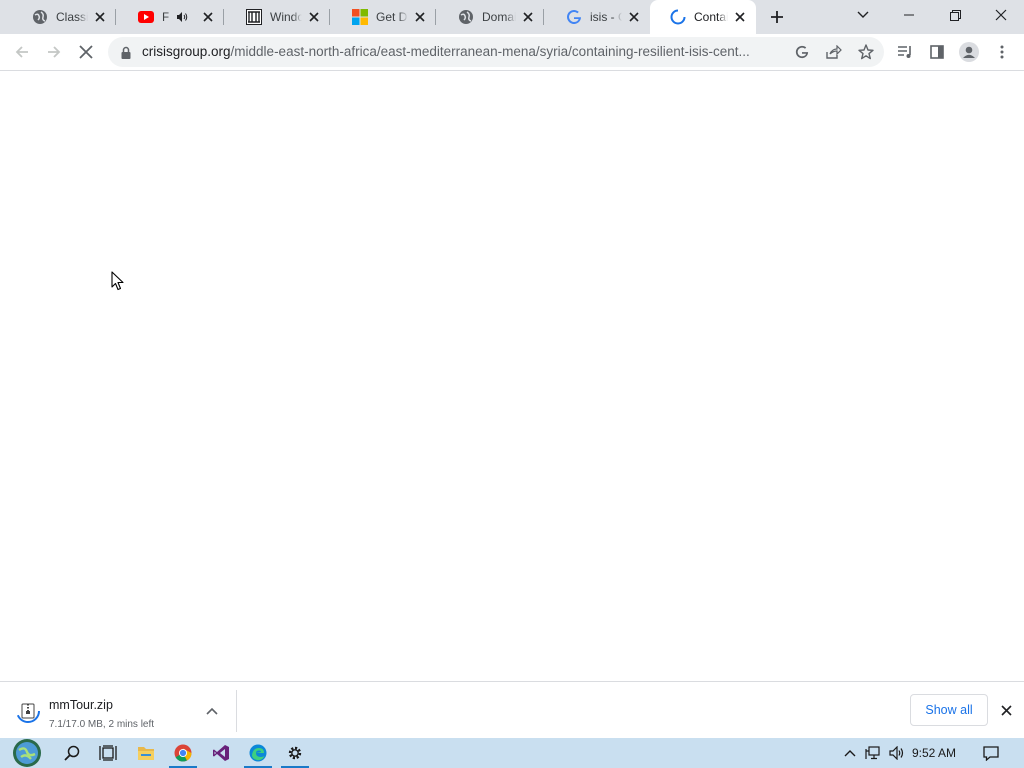 This screenshot has width=1024, height=768. What do you see at coordinates (802, 52) in the screenshot?
I see `google-lens-icon` at bounding box center [802, 52].